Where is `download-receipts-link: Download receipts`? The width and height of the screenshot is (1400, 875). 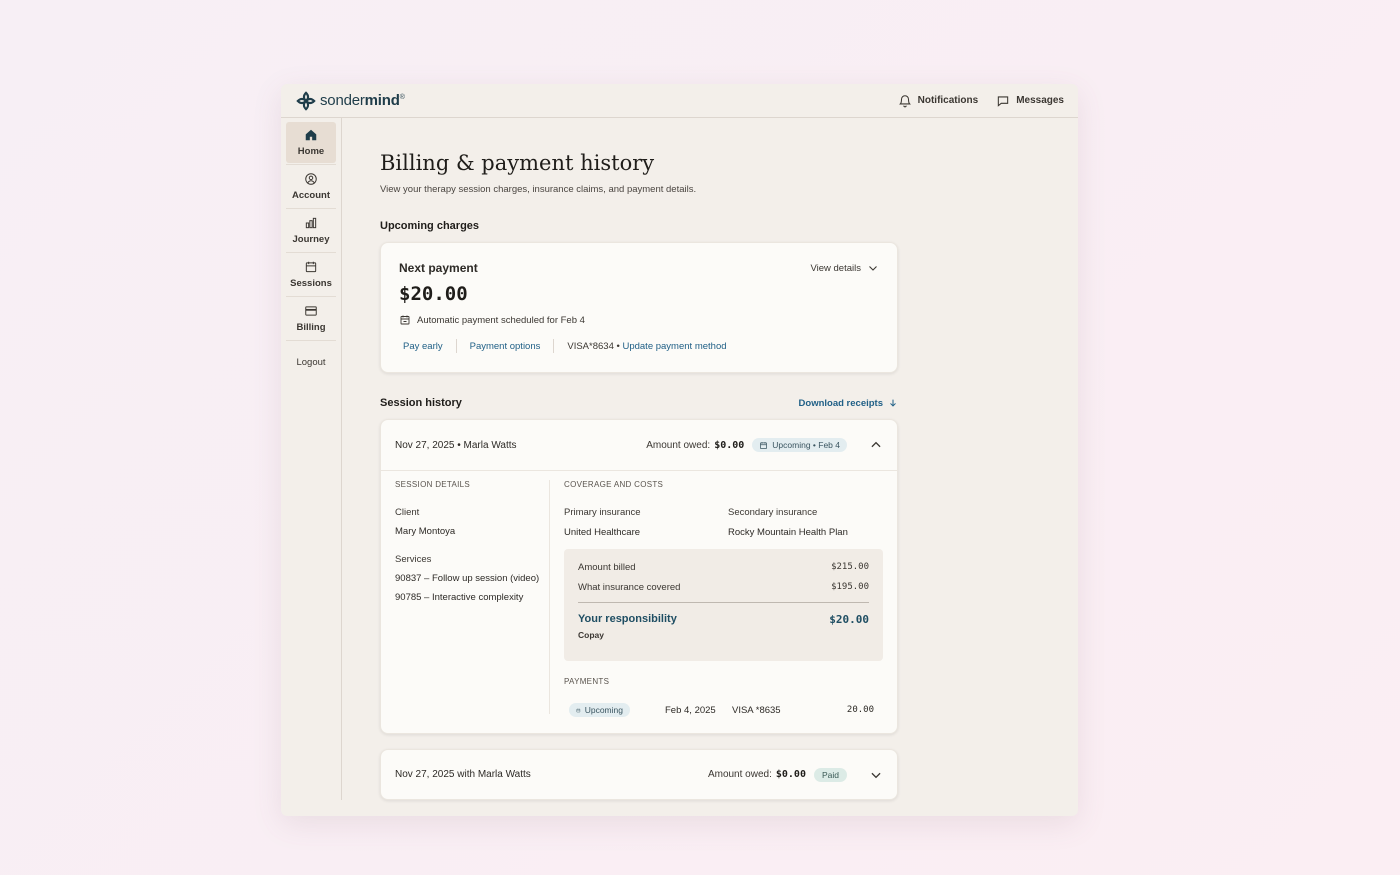
download-receipts-link: Download receipts is located at coordinates (848, 403).